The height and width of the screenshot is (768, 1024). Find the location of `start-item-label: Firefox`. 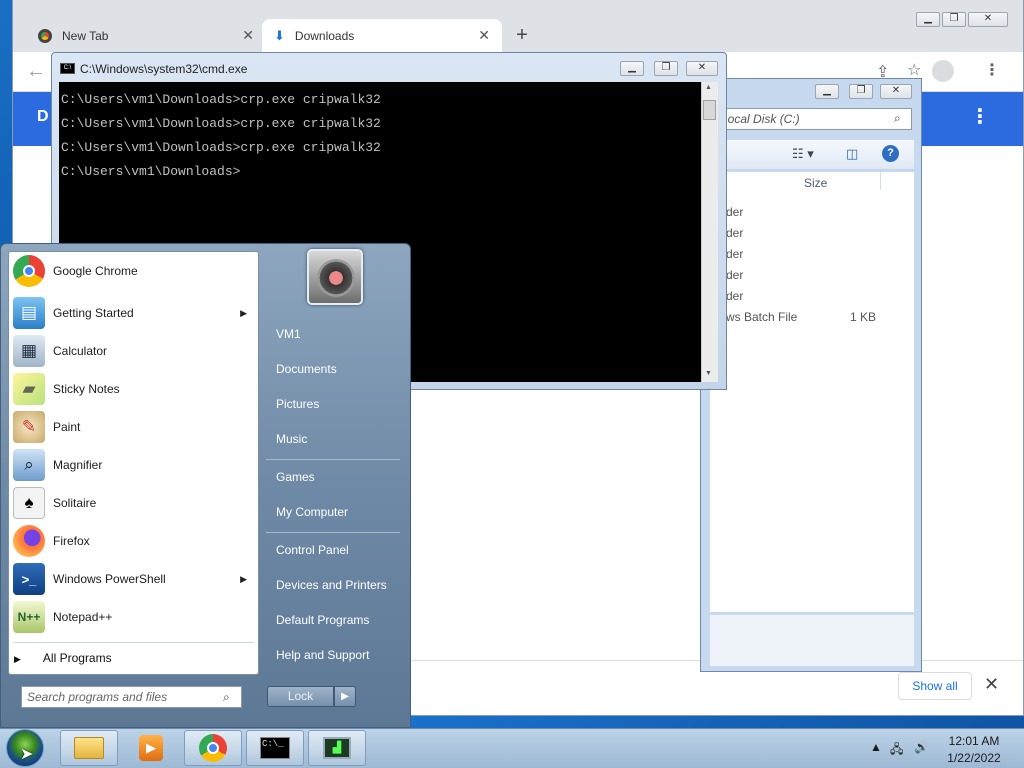

start-item-label: Firefox is located at coordinates (71, 541).